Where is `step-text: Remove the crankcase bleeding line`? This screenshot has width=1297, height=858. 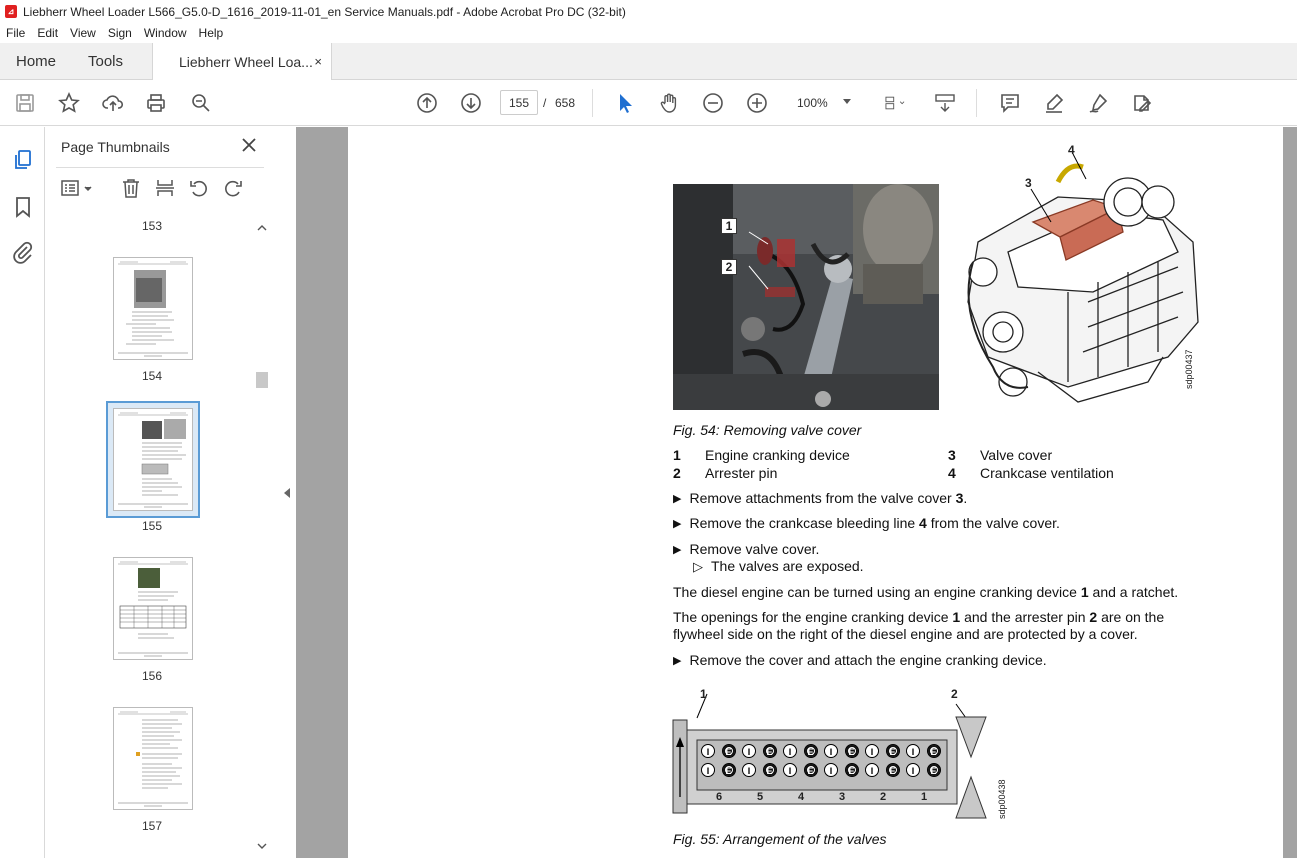 step-text: Remove the crankcase bleeding line is located at coordinates (804, 523).